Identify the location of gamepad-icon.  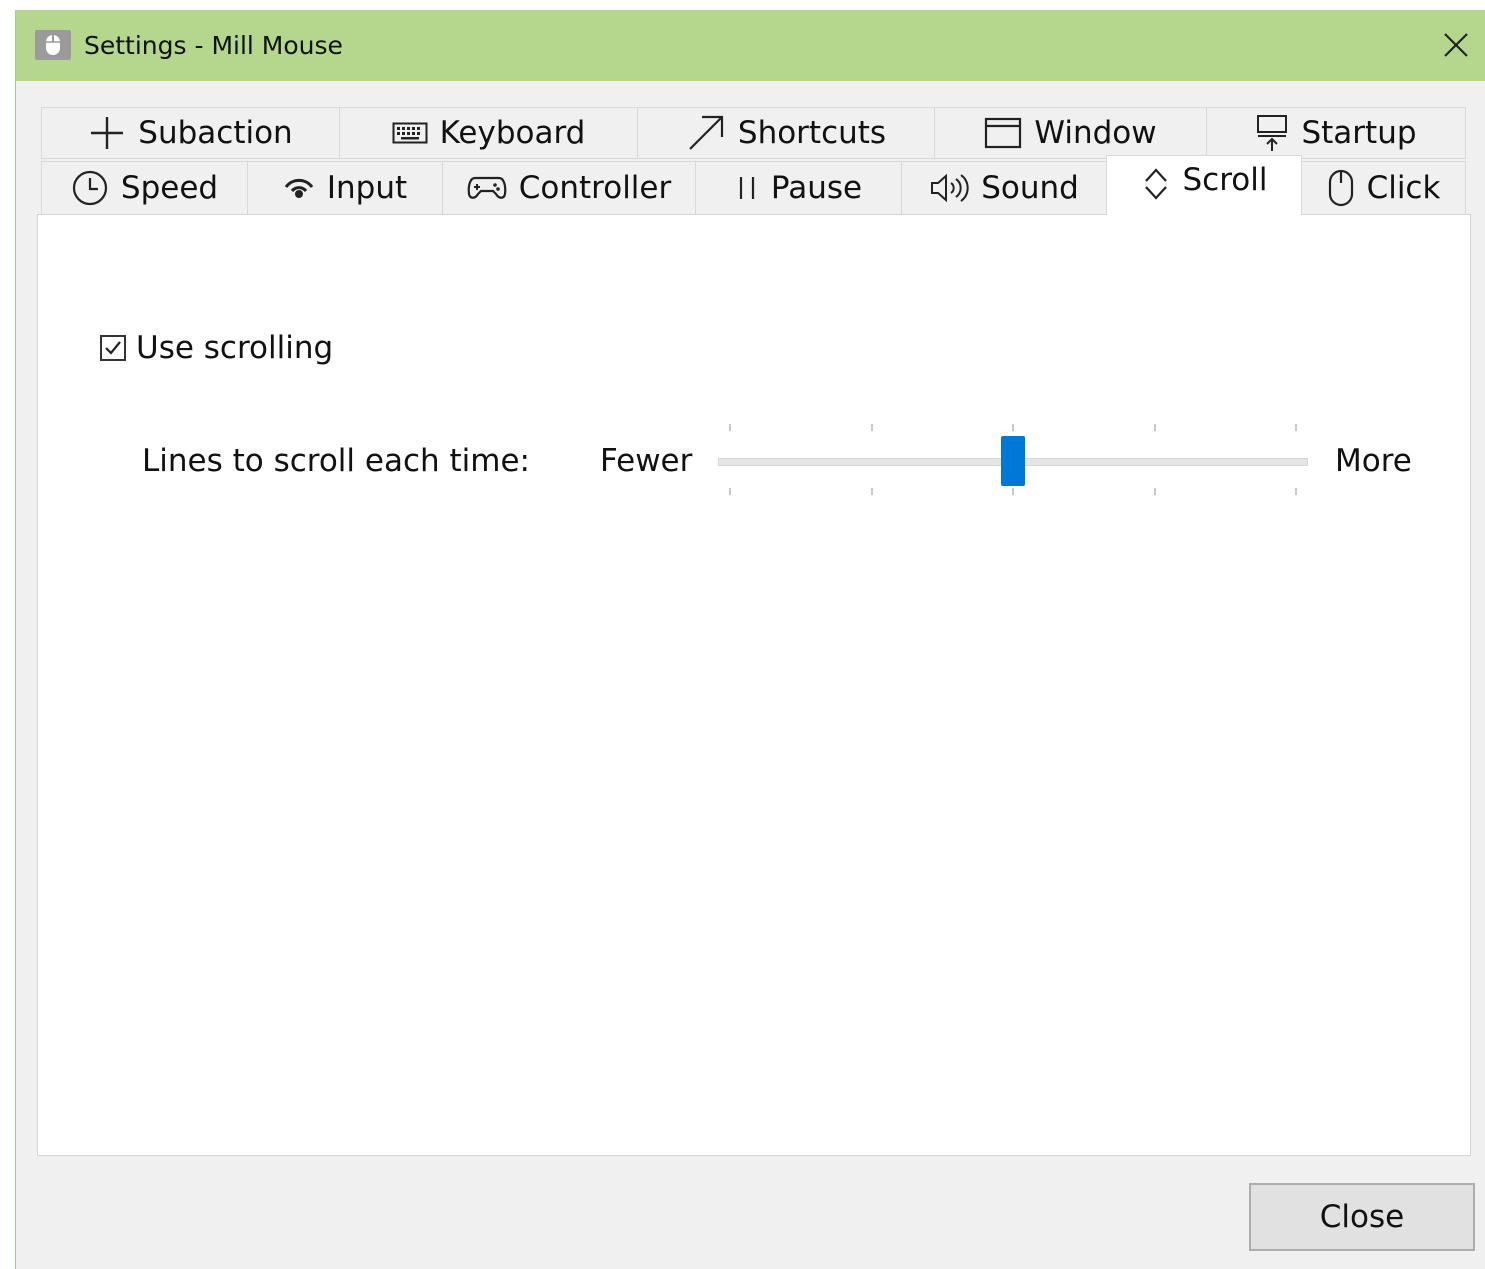
(487, 188).